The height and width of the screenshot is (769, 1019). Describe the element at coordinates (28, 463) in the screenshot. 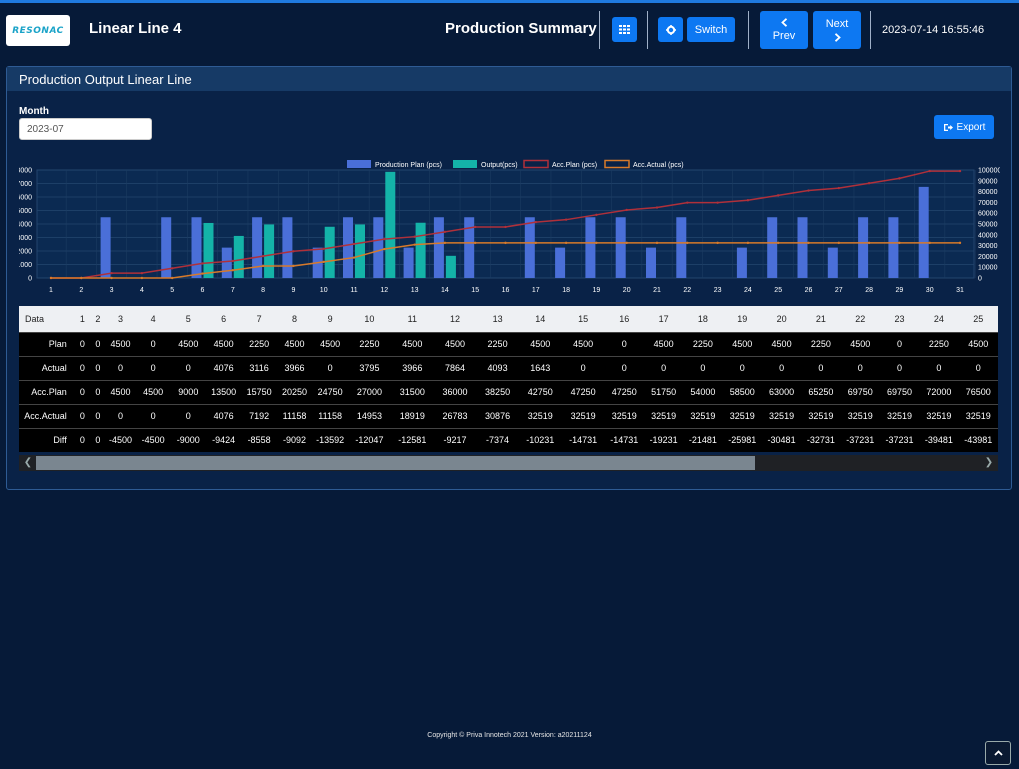

I see `scroll-left-icon: ❮` at that location.